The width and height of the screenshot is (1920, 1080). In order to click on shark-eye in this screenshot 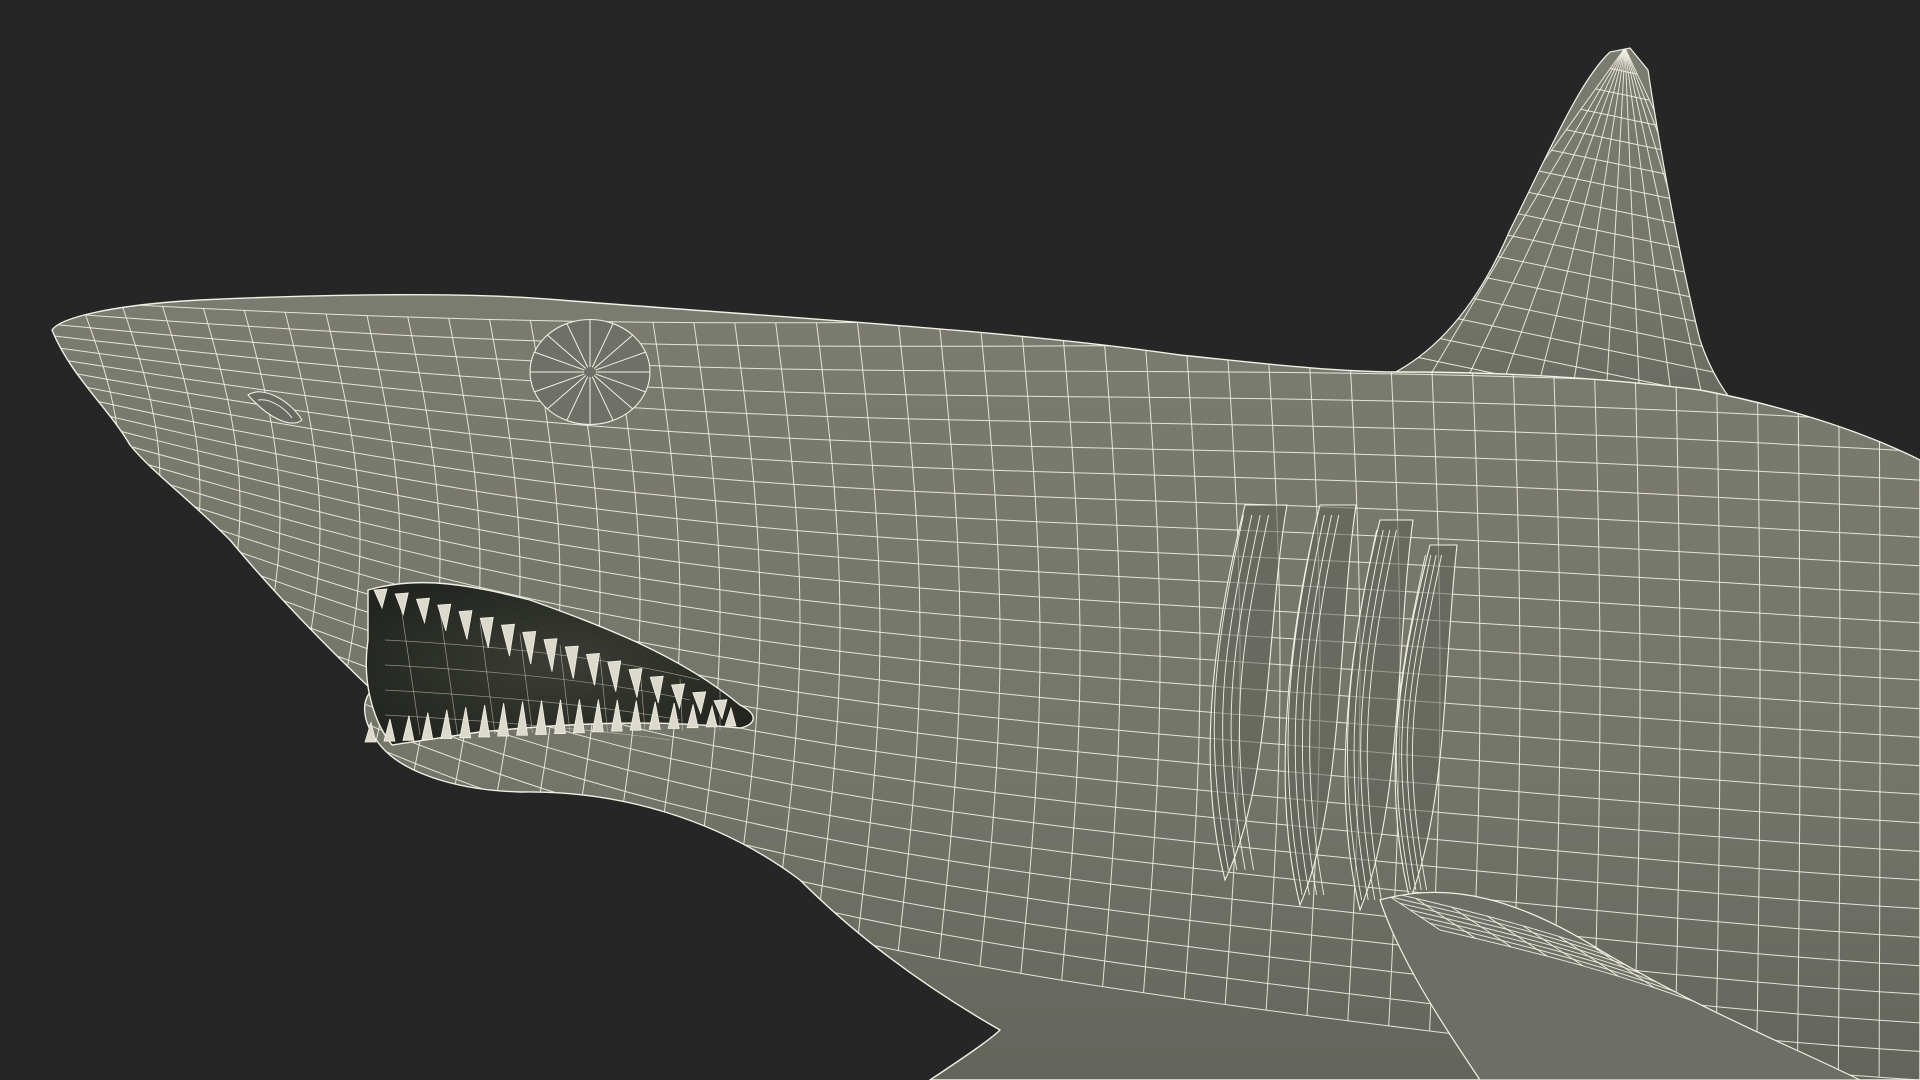, I will do `click(590, 372)`.